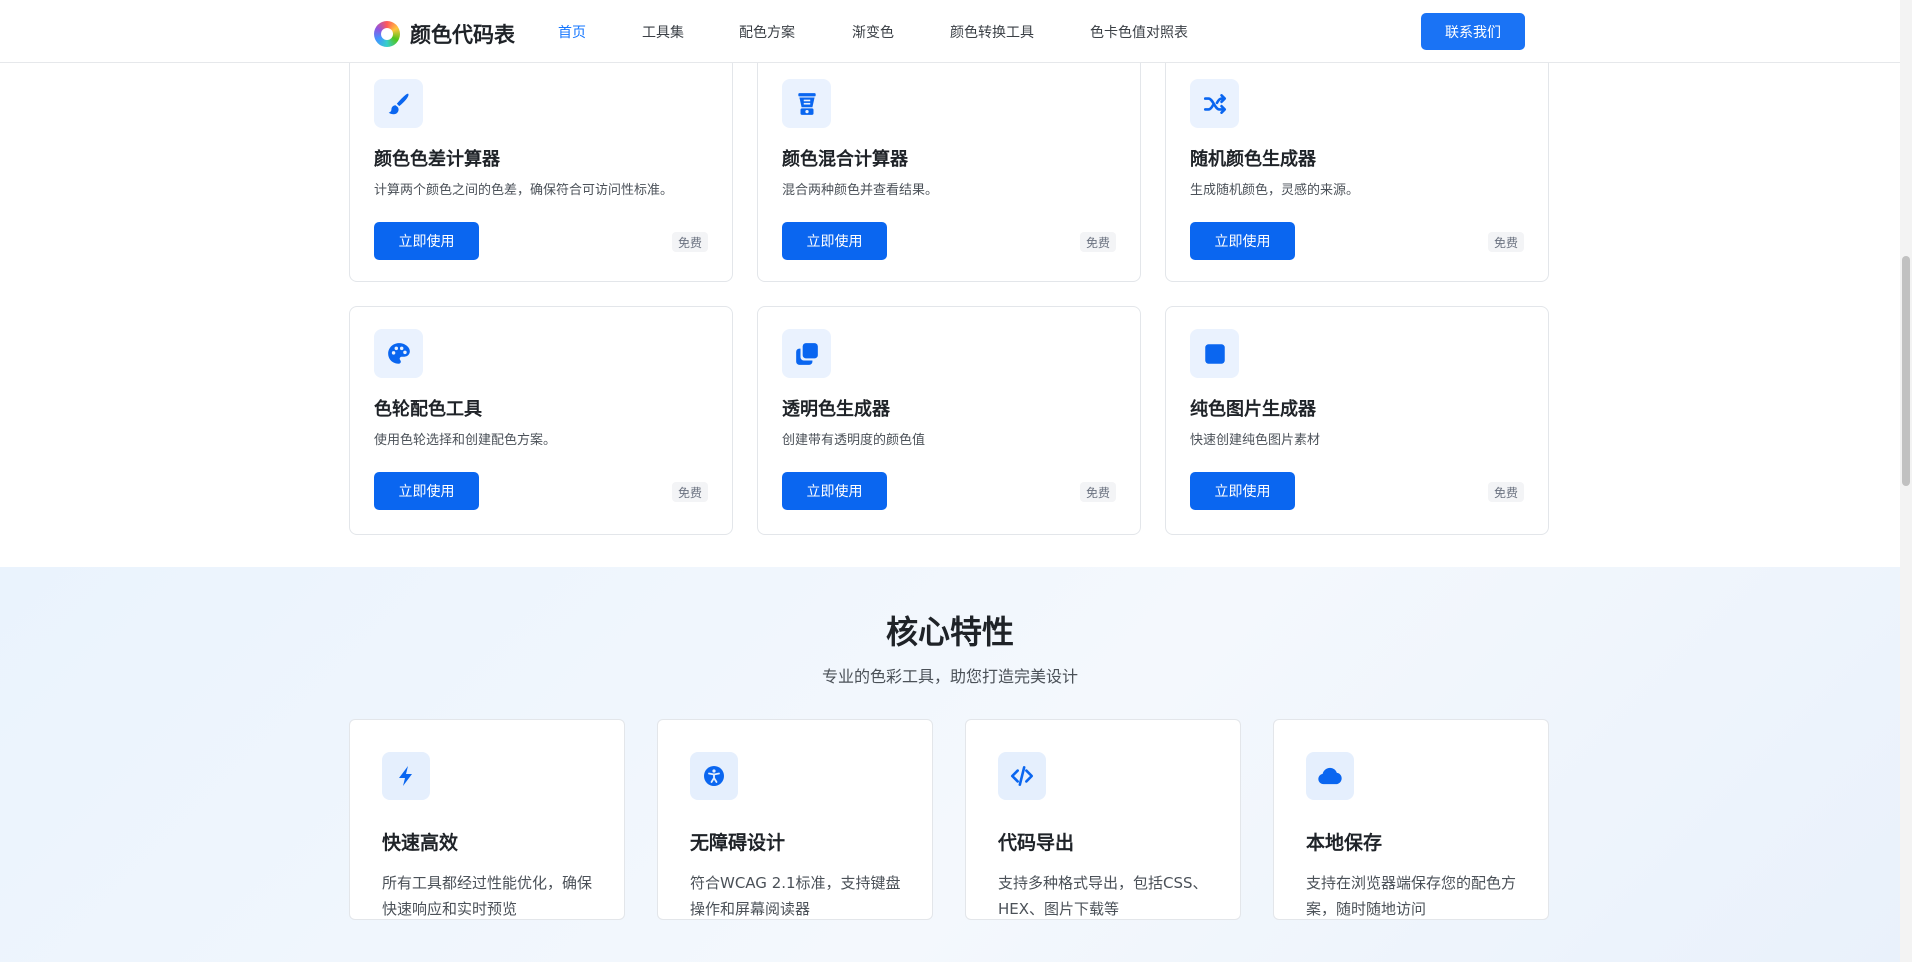 Image resolution: width=1912 pixels, height=962 pixels. What do you see at coordinates (663, 32) in the screenshot?
I see `nav-tools: 工具集` at bounding box center [663, 32].